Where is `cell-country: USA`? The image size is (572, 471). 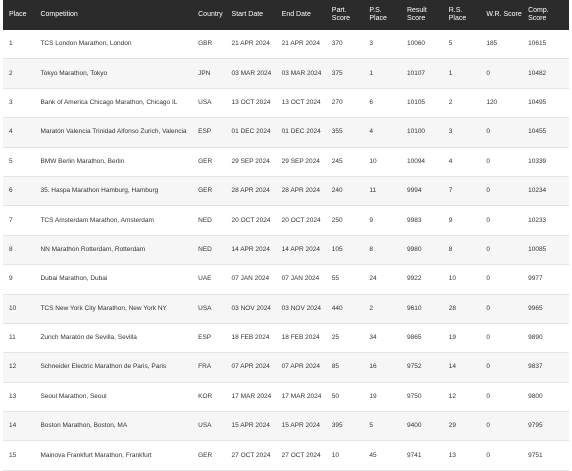
cell-country: USA is located at coordinates (212, 103).